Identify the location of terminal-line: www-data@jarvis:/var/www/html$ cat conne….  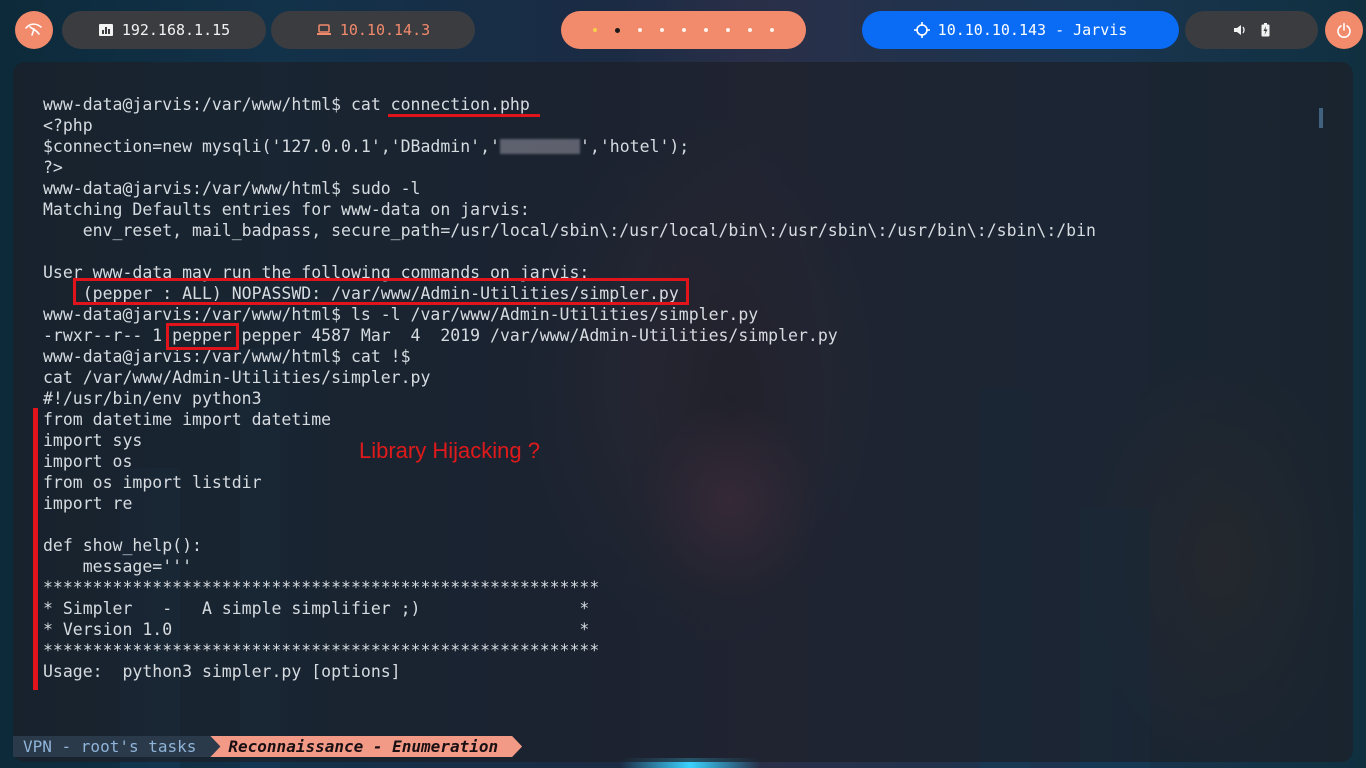
(286, 104).